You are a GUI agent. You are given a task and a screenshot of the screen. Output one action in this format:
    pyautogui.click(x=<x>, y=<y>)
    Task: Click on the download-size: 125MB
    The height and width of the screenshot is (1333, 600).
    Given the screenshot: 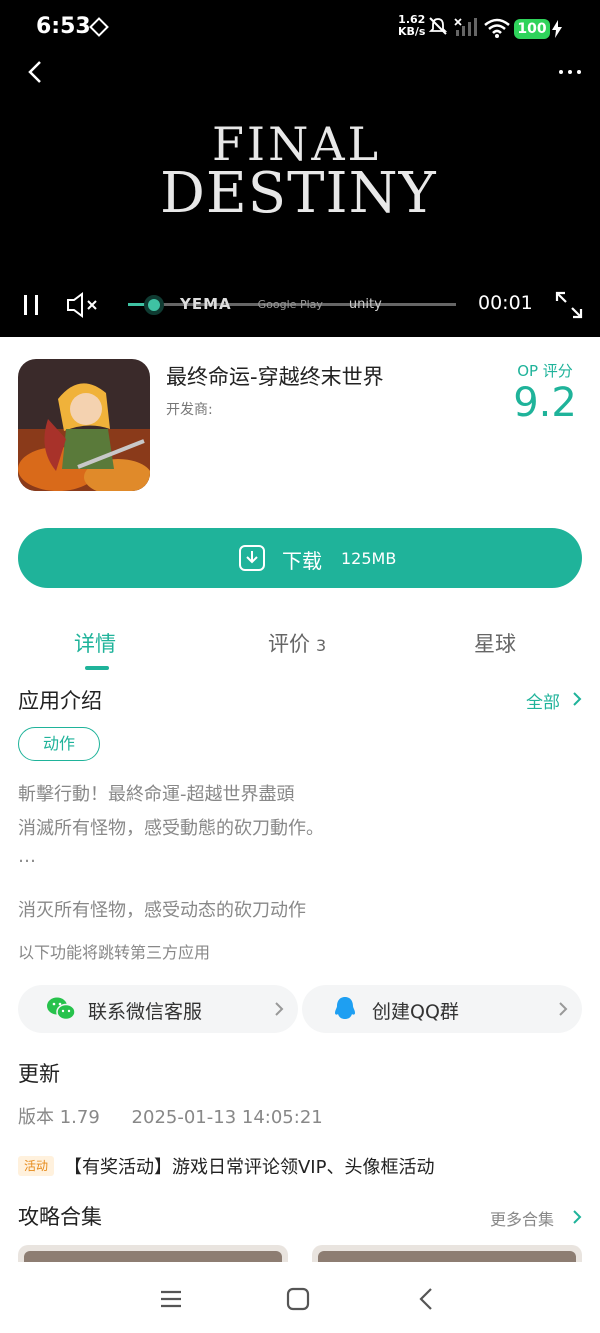 What is the action you would take?
    pyautogui.click(x=369, y=558)
    